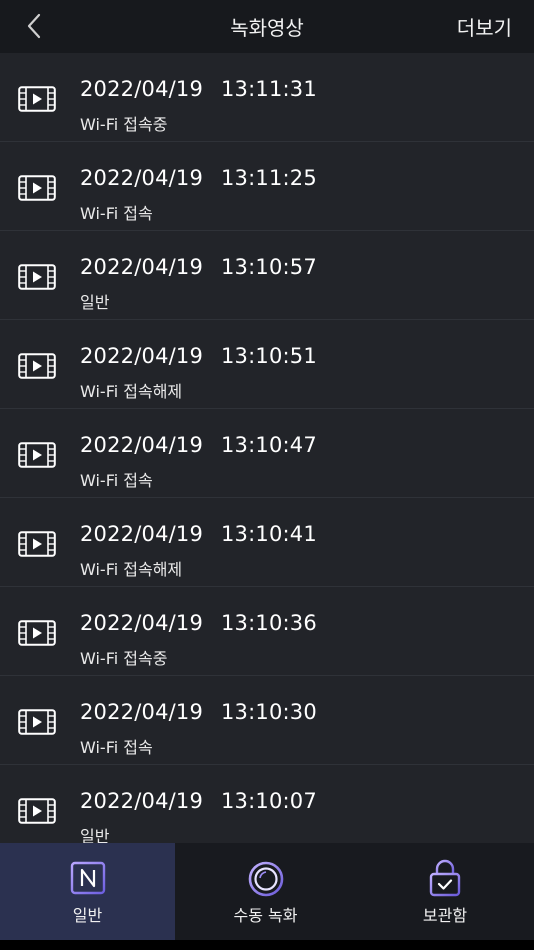 This screenshot has height=950, width=534. Describe the element at coordinates (87, 878) in the screenshot. I see `normal-n-icon` at that location.